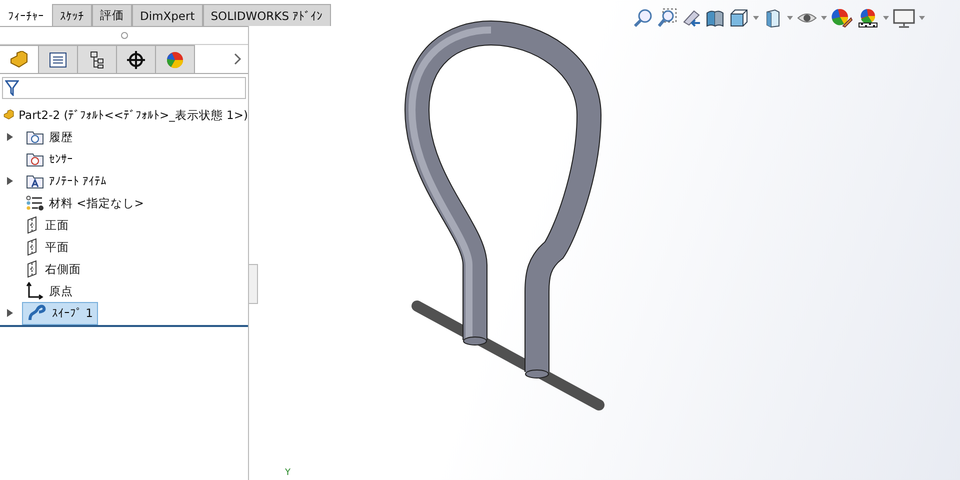 This screenshot has width=960, height=480. What do you see at coordinates (253, 284) in the screenshot?
I see `panel-resize-handle` at bounding box center [253, 284].